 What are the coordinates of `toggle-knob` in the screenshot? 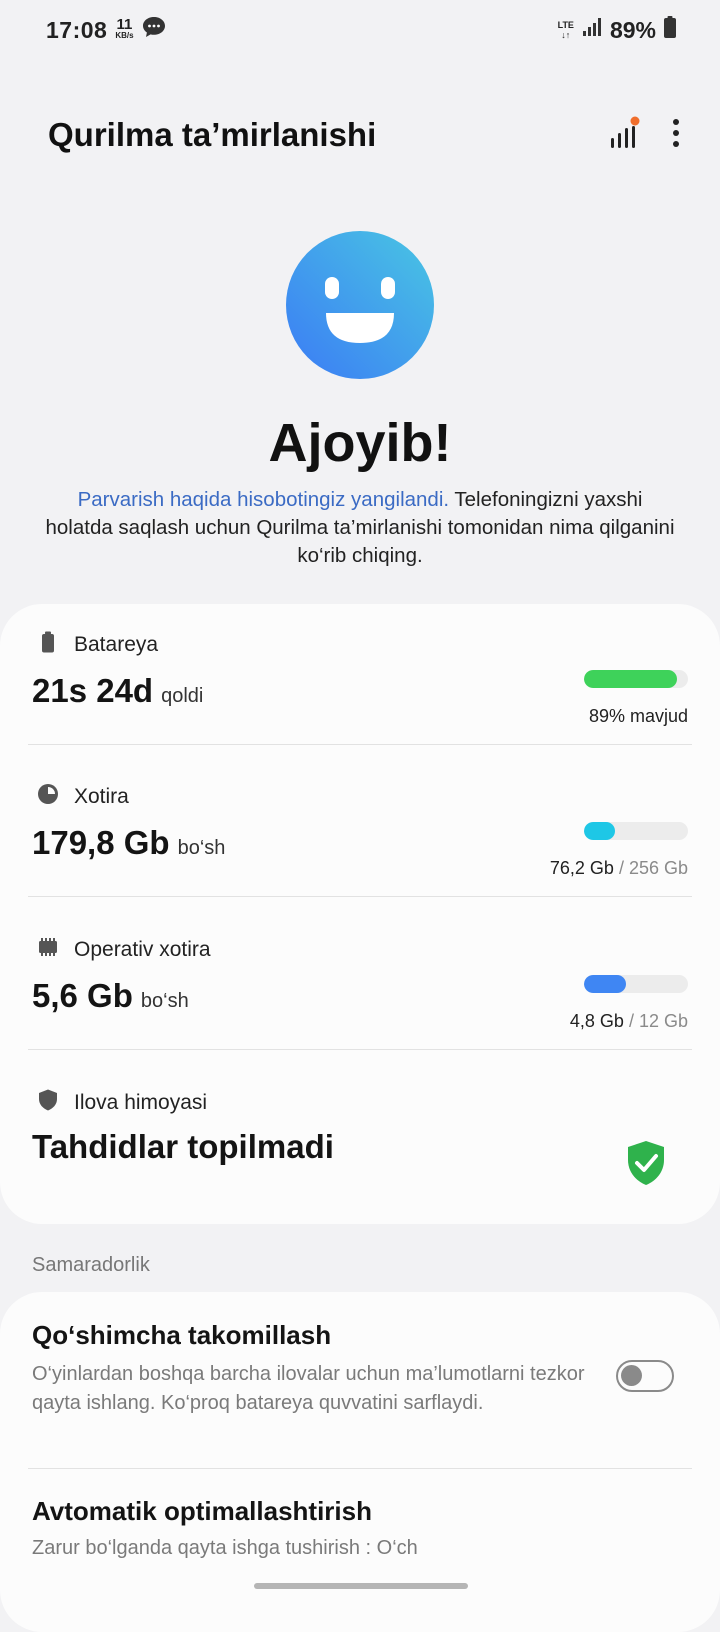 It's located at (631, 1375).